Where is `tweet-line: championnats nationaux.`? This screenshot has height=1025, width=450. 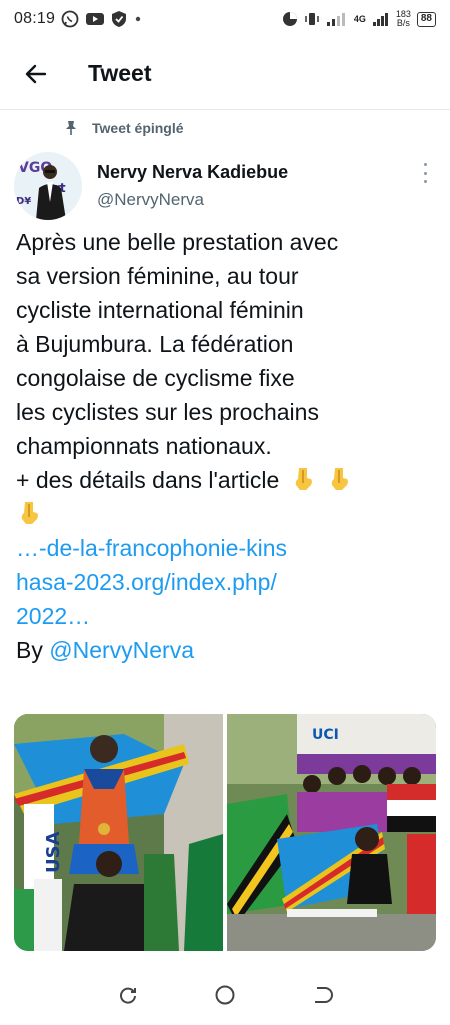
tweet-line: championnats nationaux. is located at coordinates (144, 446).